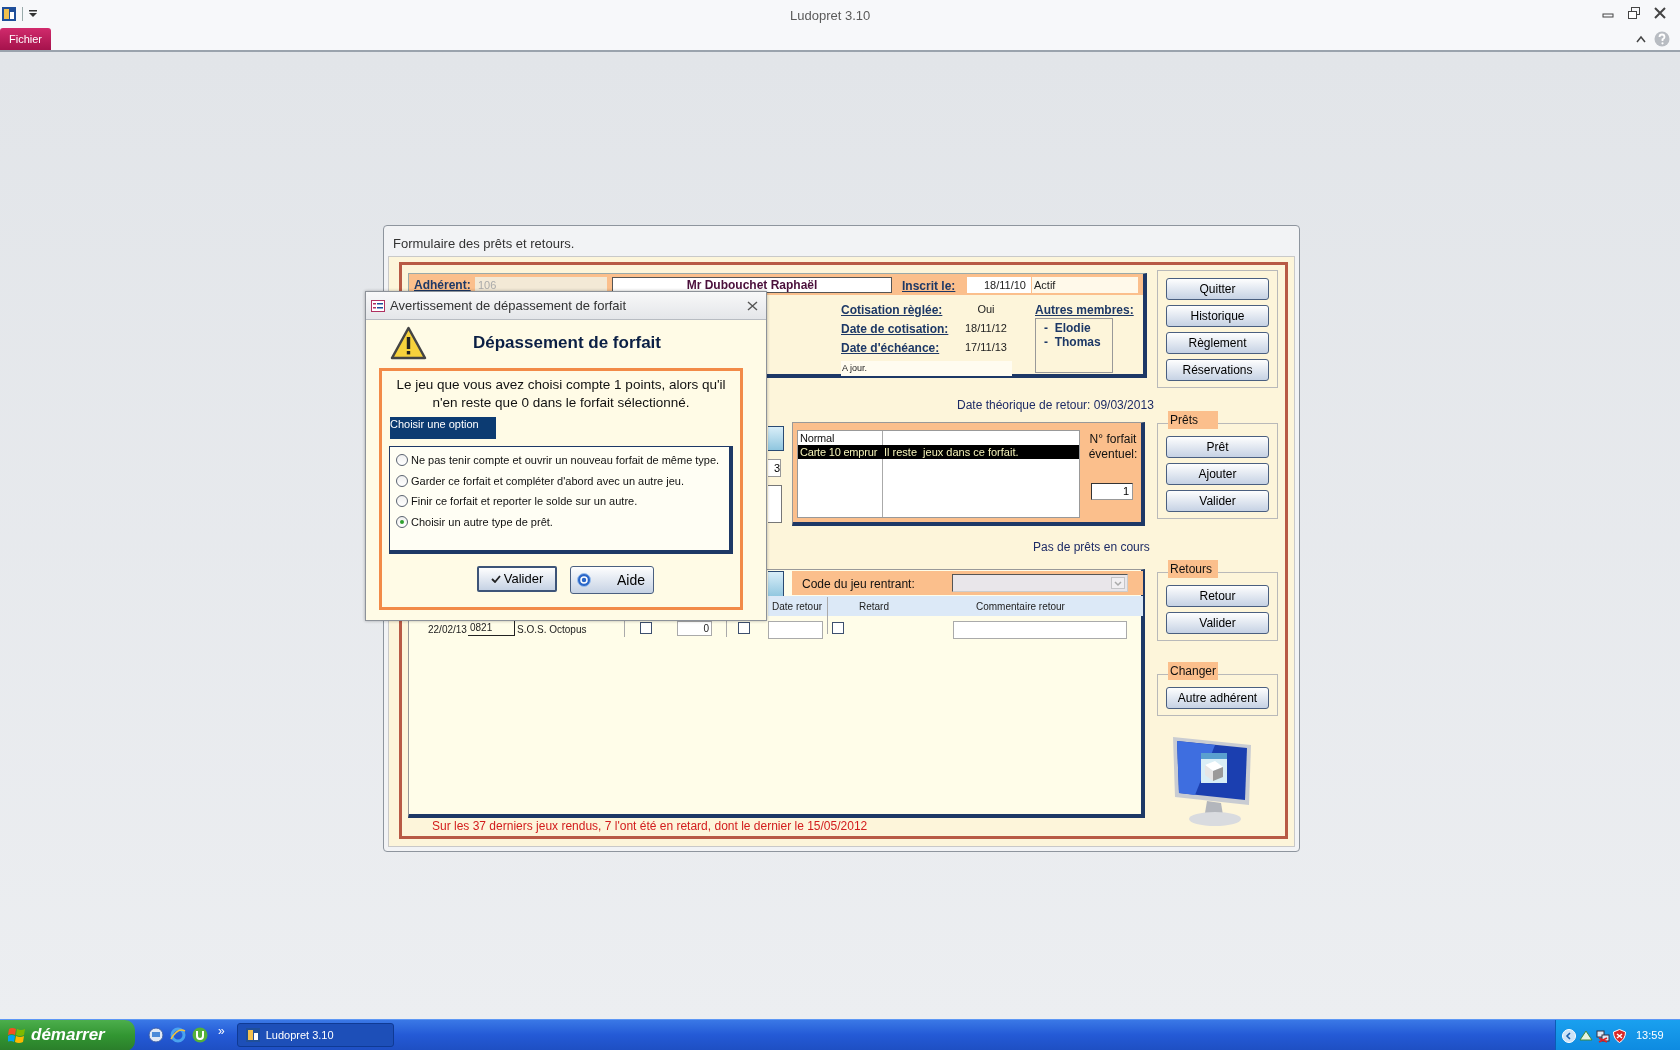 The height and width of the screenshot is (1050, 1680). Describe the element at coordinates (17, 1035) in the screenshot. I see `windows-flag-icon` at that location.